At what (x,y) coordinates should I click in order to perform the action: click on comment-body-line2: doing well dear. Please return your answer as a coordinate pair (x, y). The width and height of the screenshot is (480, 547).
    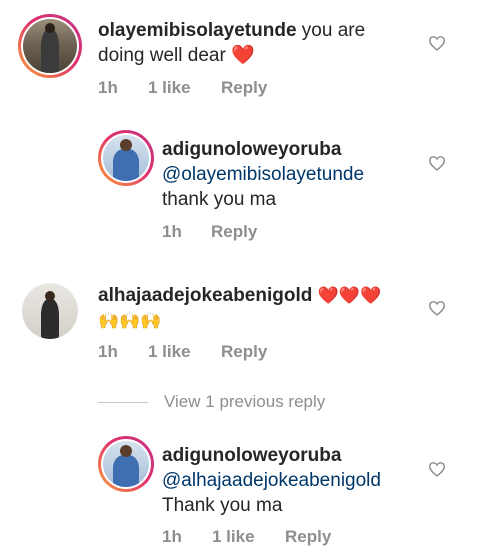
    Looking at the image, I should click on (165, 55).